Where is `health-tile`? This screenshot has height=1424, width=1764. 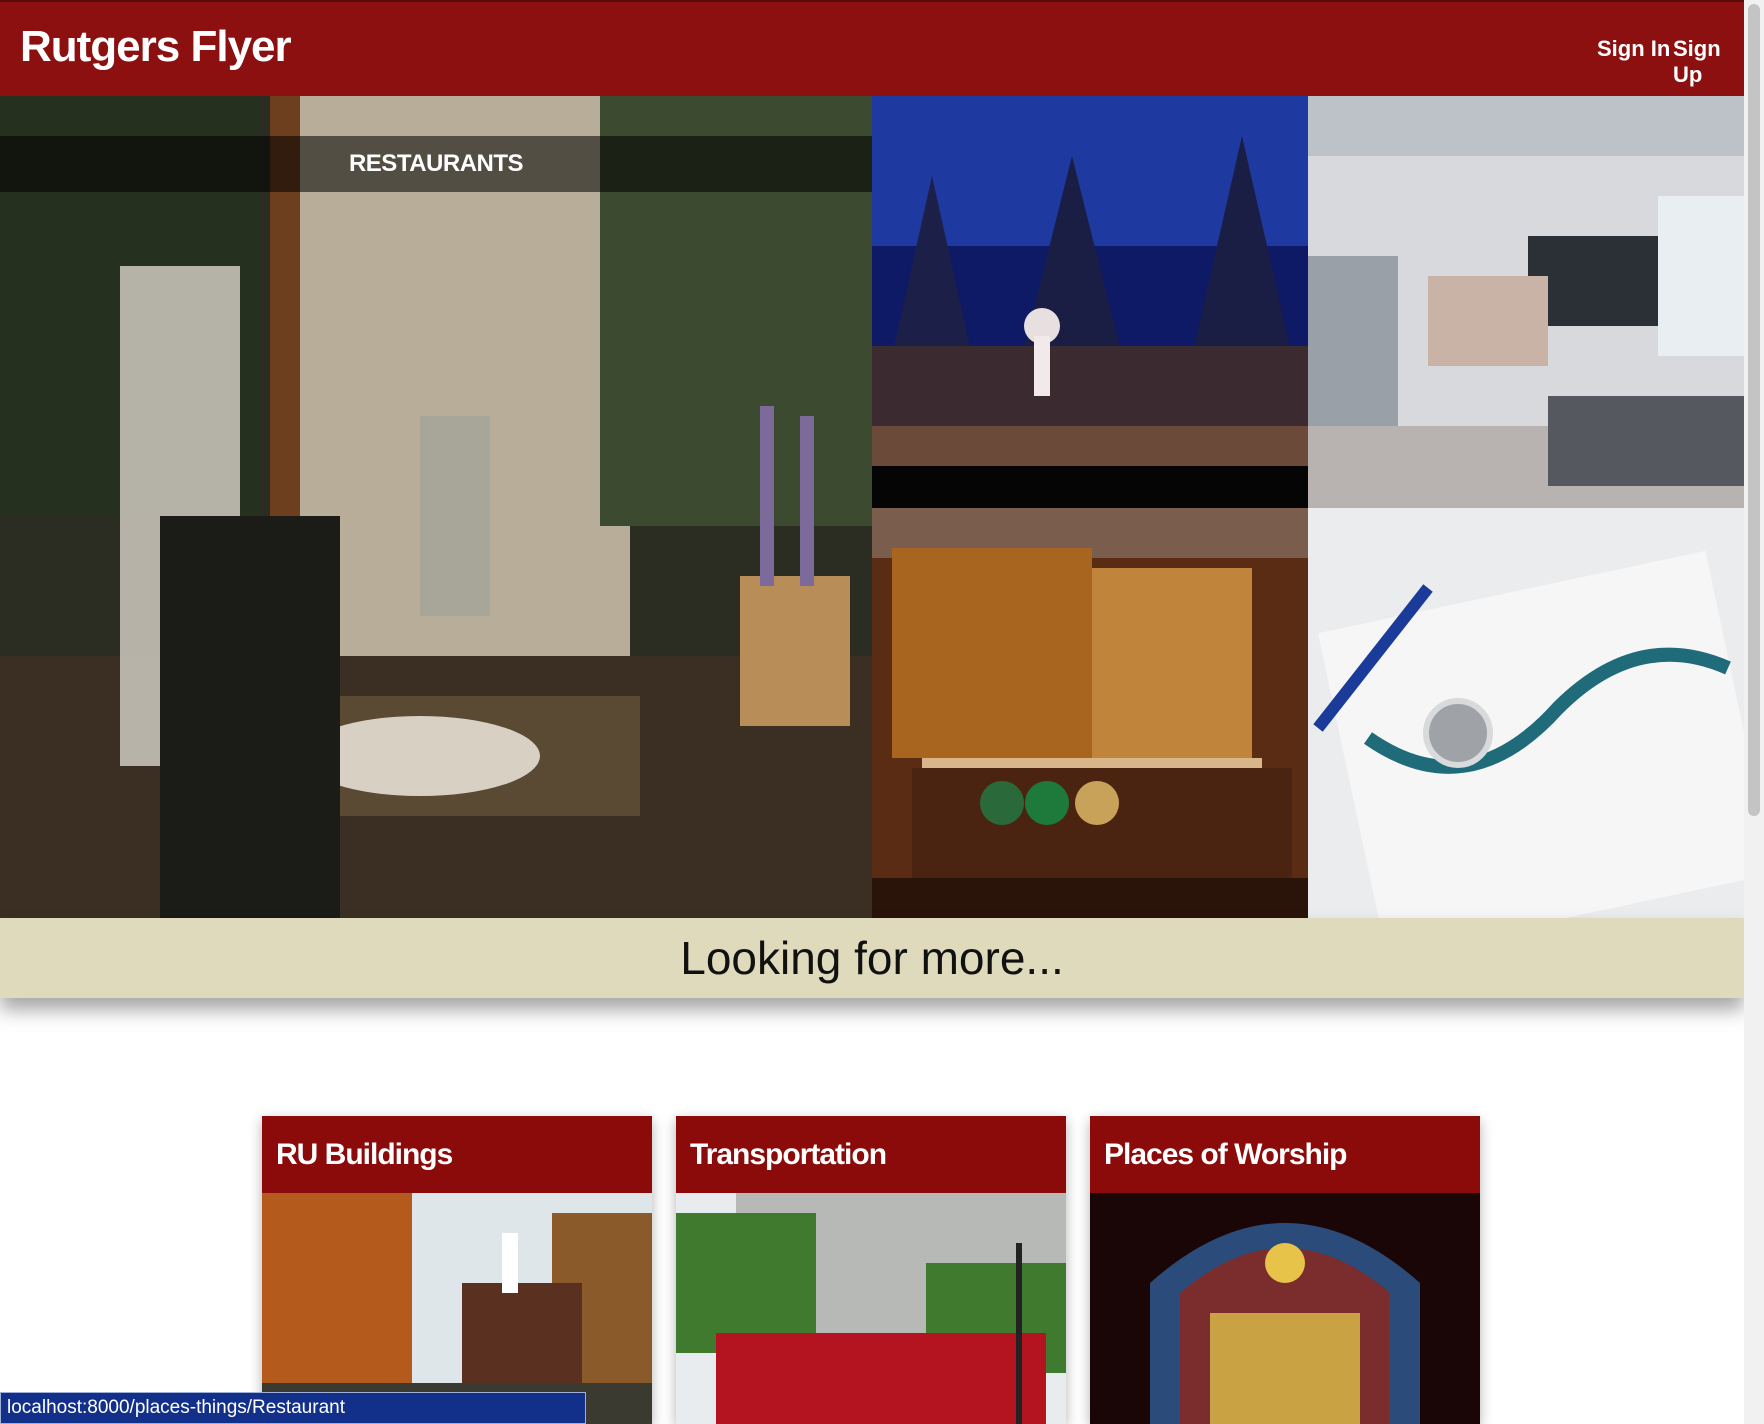 health-tile is located at coordinates (1526, 713).